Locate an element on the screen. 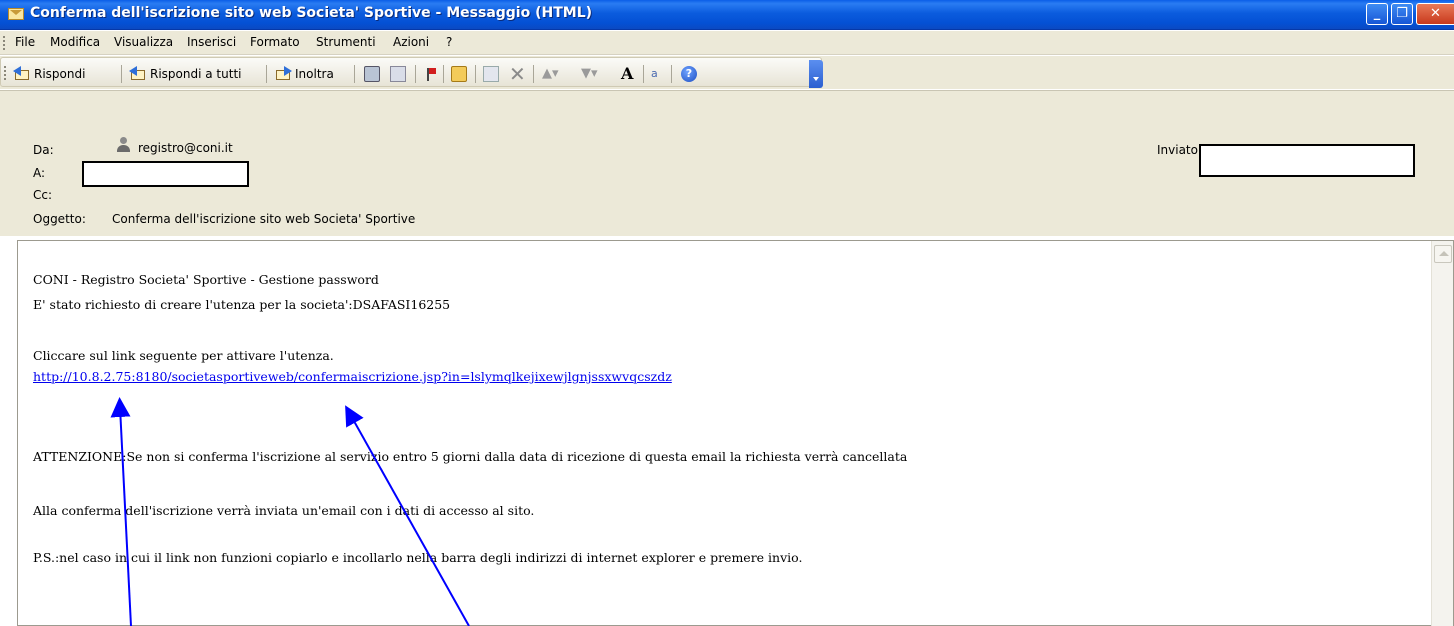  sent-label: Inviato: is located at coordinates (1180, 150).